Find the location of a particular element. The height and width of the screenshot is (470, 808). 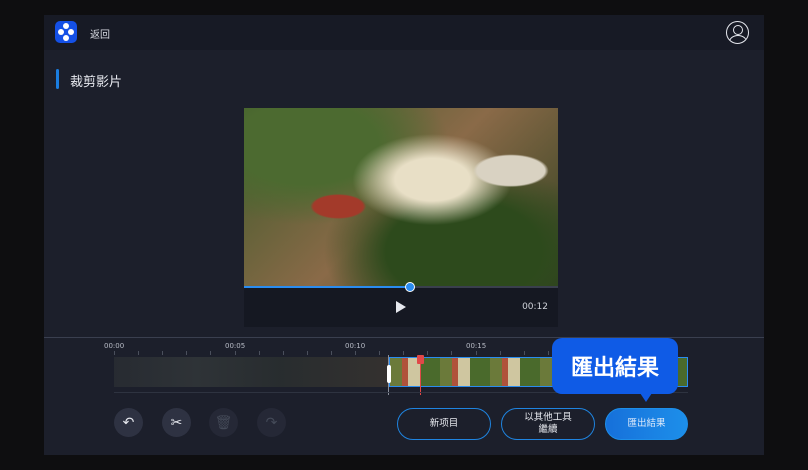

play-icon is located at coordinates (401, 307).